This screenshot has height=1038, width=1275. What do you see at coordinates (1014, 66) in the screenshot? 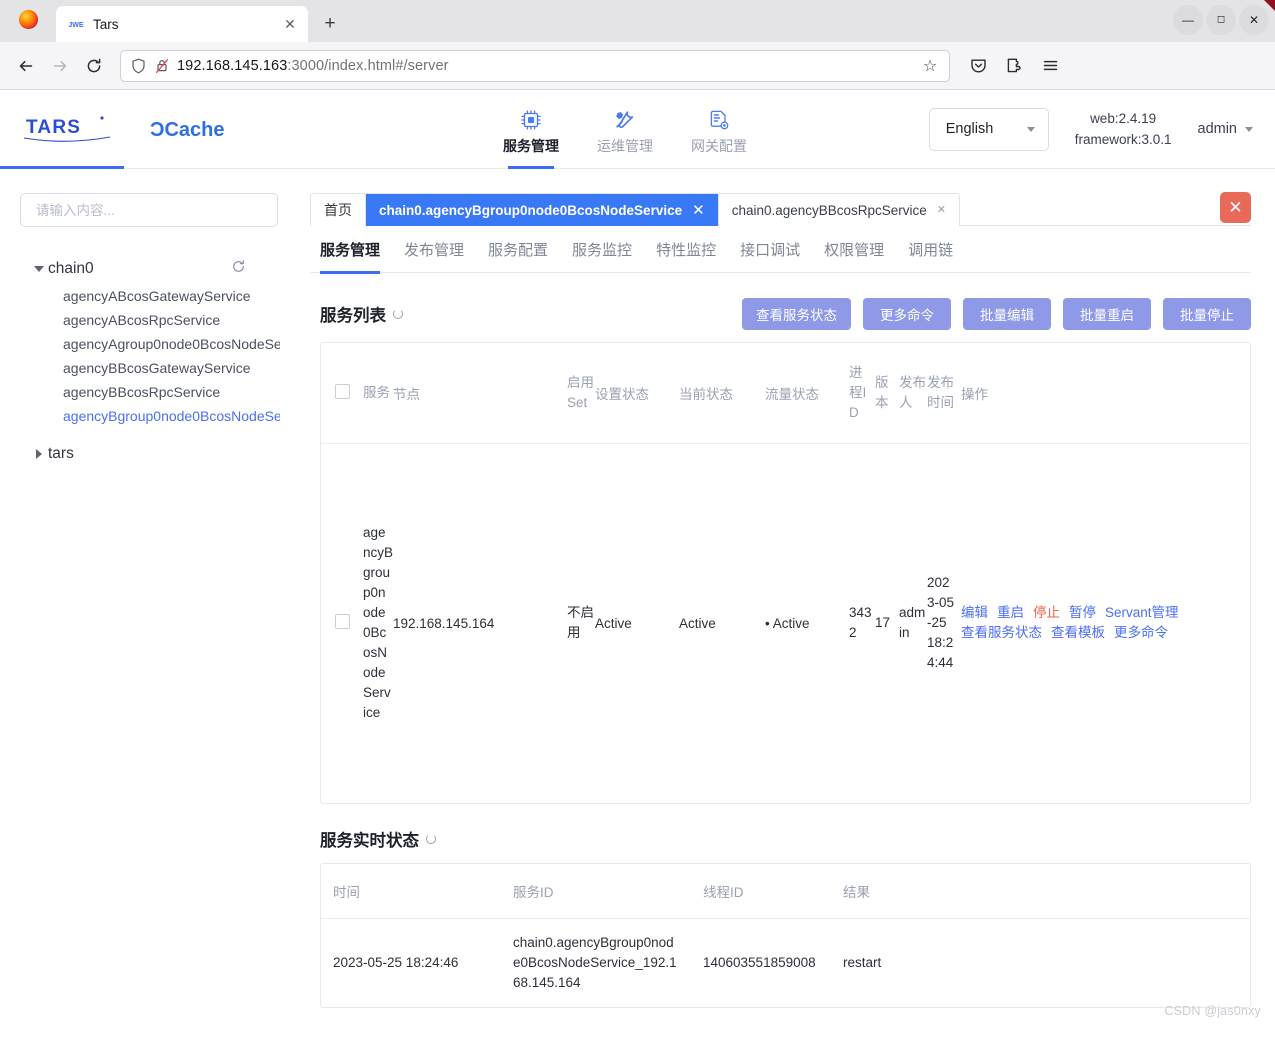
I see `extensions-icon` at bounding box center [1014, 66].